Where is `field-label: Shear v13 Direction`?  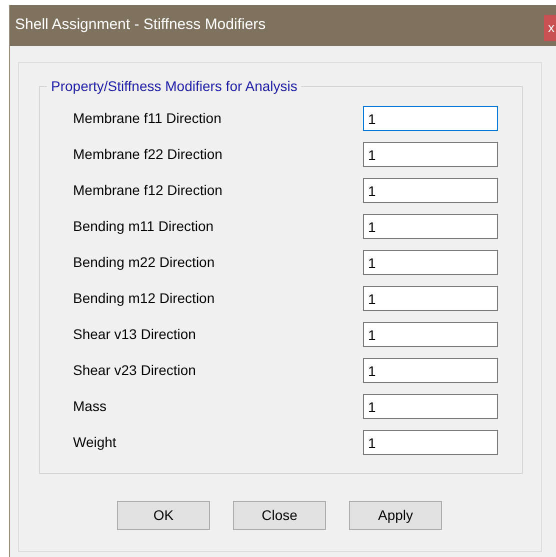 field-label: Shear v13 Direction is located at coordinates (135, 334).